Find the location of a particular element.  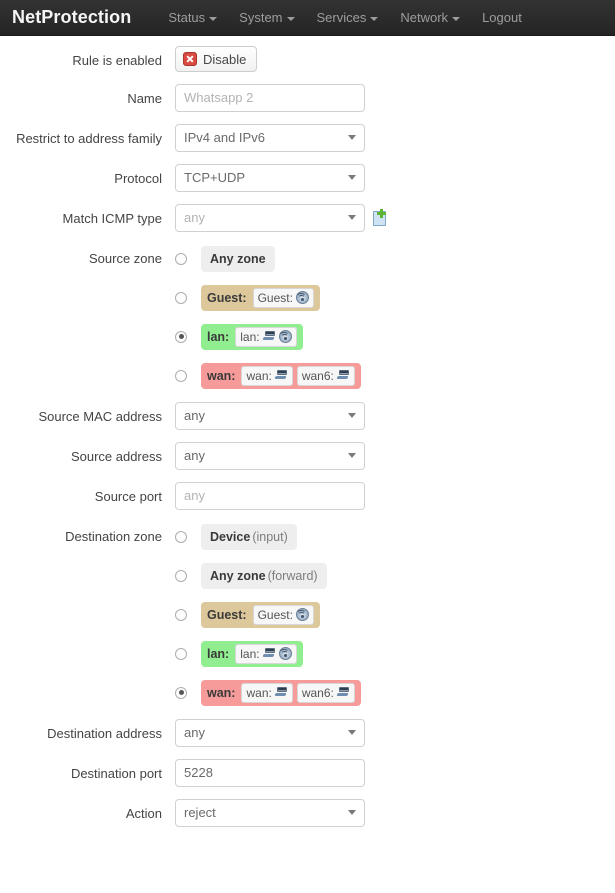

row-source-address: Source address any is located at coordinates (307, 456).